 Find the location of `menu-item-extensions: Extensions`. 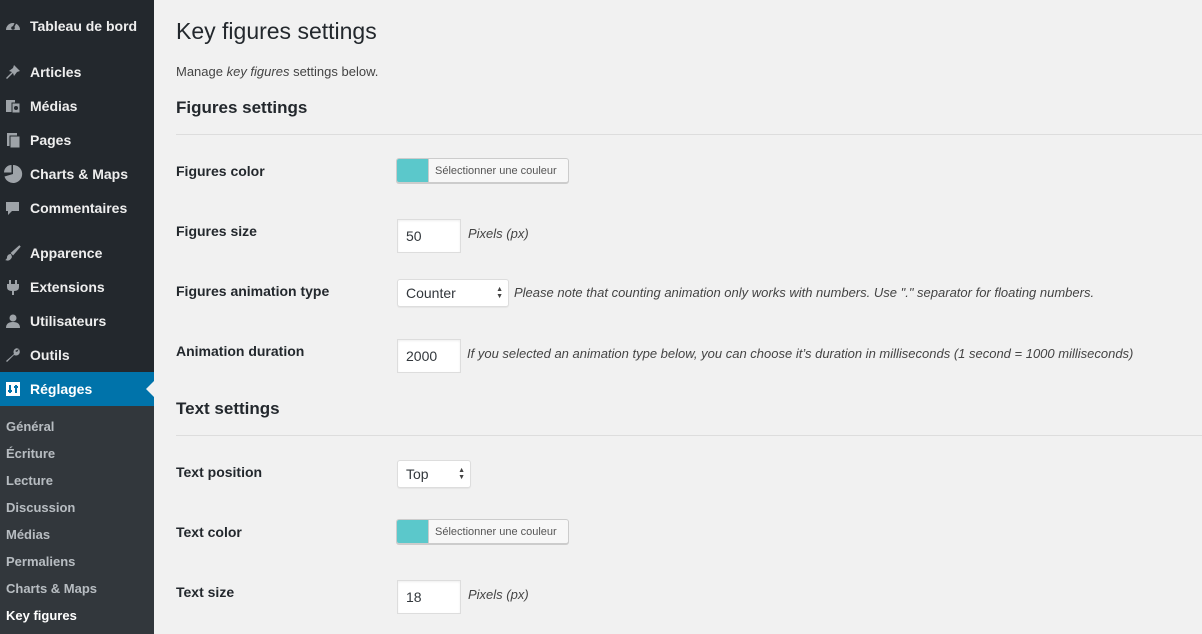

menu-item-extensions: Extensions is located at coordinates (77, 287).